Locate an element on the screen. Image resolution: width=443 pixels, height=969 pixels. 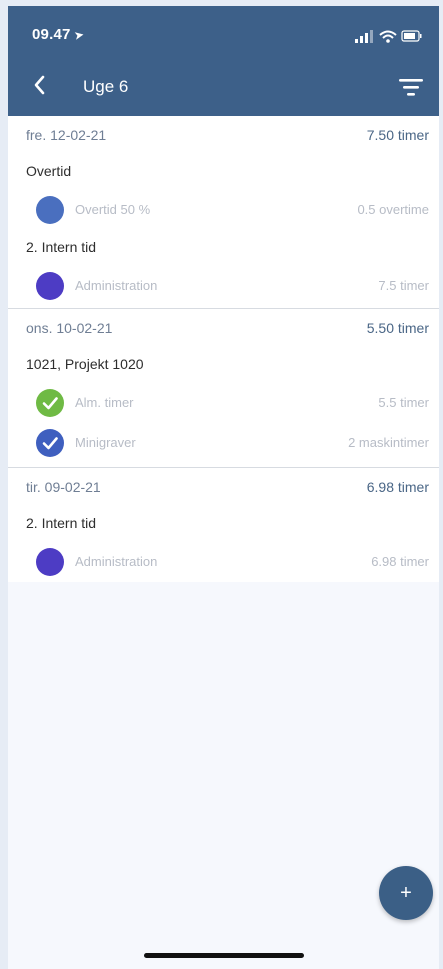
entry-name: Minigraver is located at coordinates (105, 442).